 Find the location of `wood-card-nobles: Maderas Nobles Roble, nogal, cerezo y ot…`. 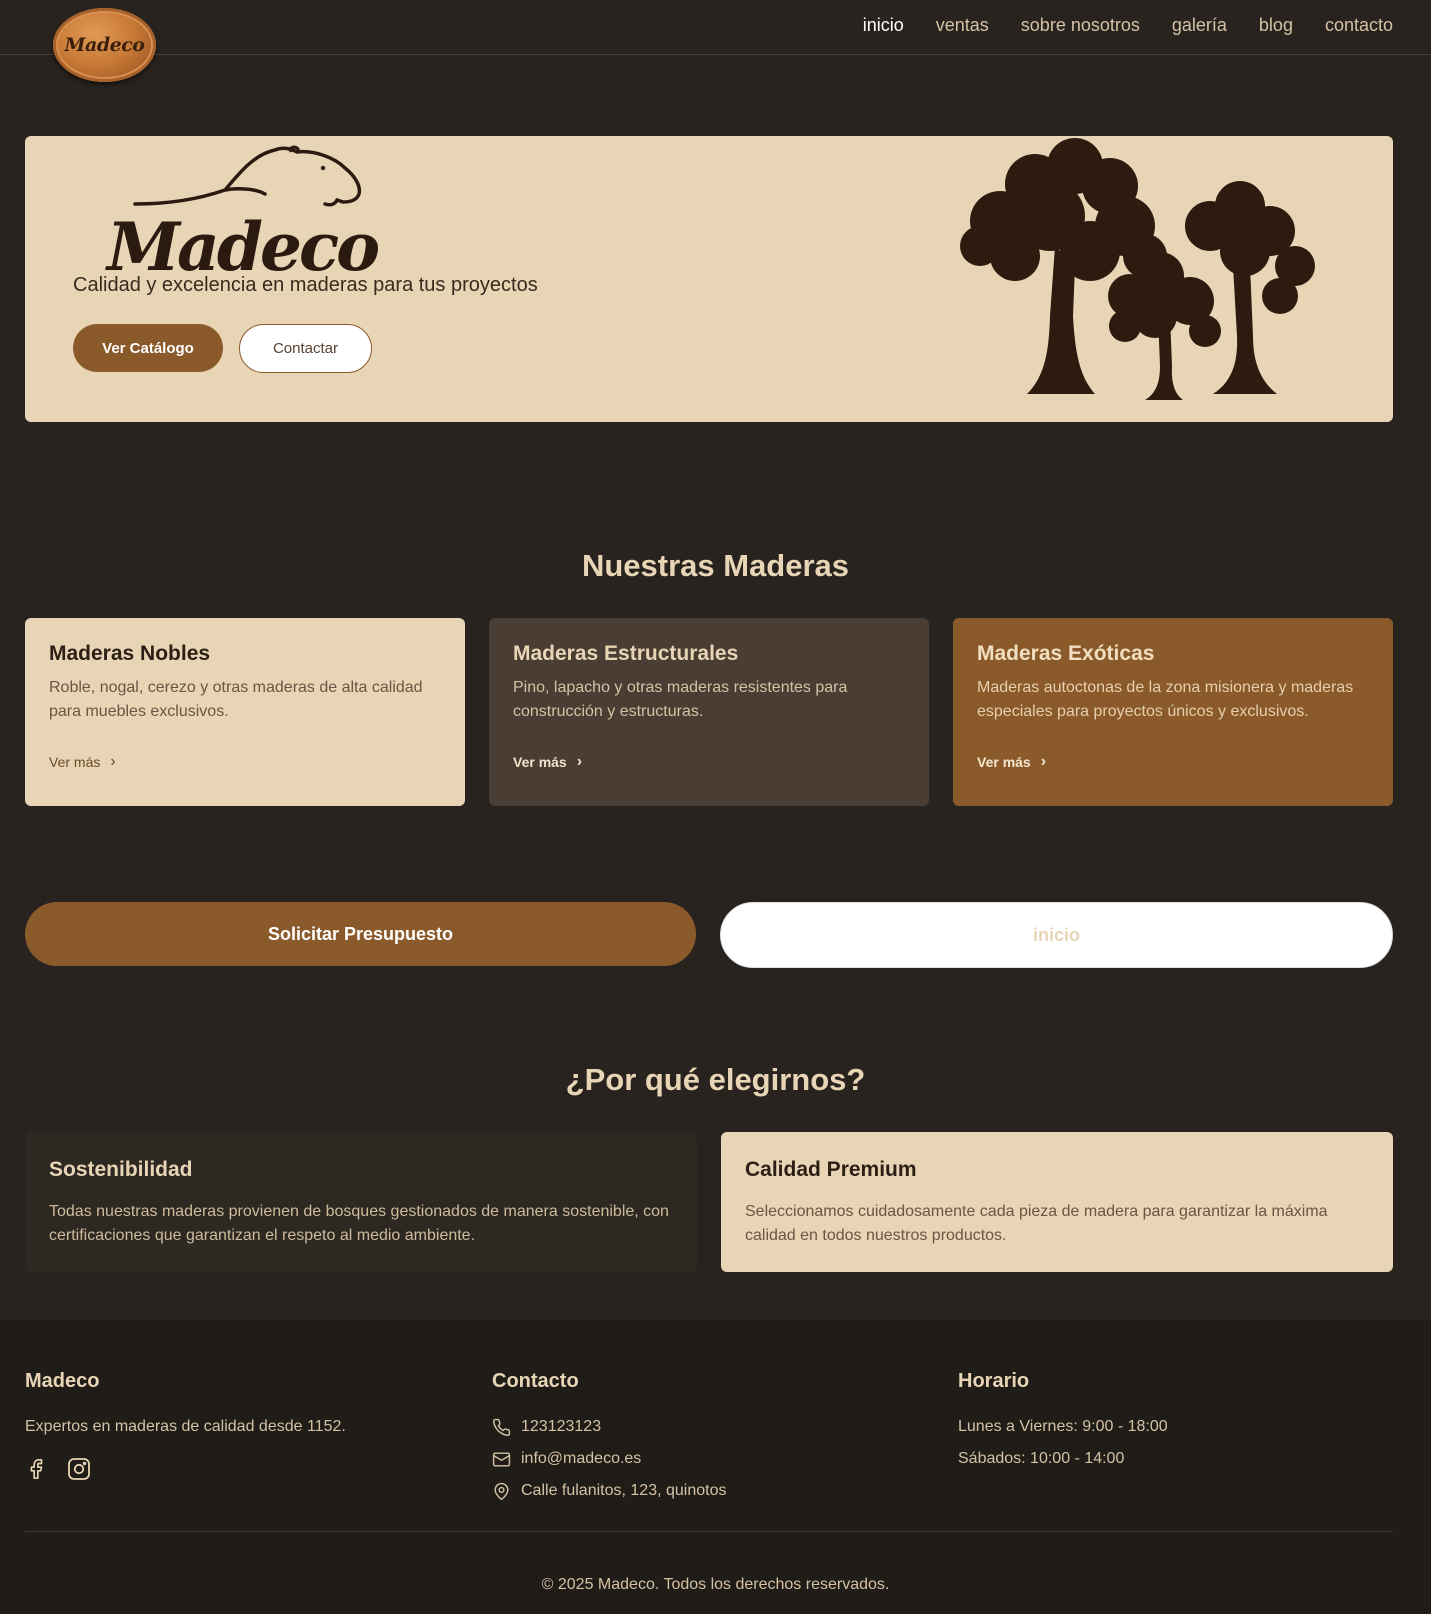

wood-card-nobles: Maderas Nobles Roble, nogal, cerezo y ot… is located at coordinates (245, 712).